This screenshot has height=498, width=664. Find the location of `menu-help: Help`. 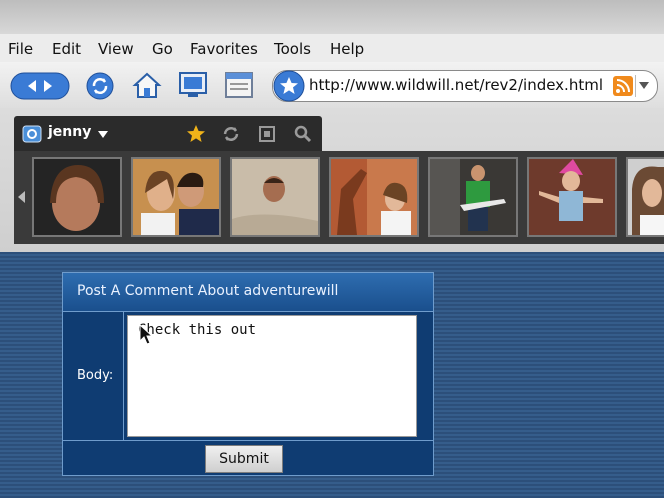

menu-help: Help is located at coordinates (347, 49).